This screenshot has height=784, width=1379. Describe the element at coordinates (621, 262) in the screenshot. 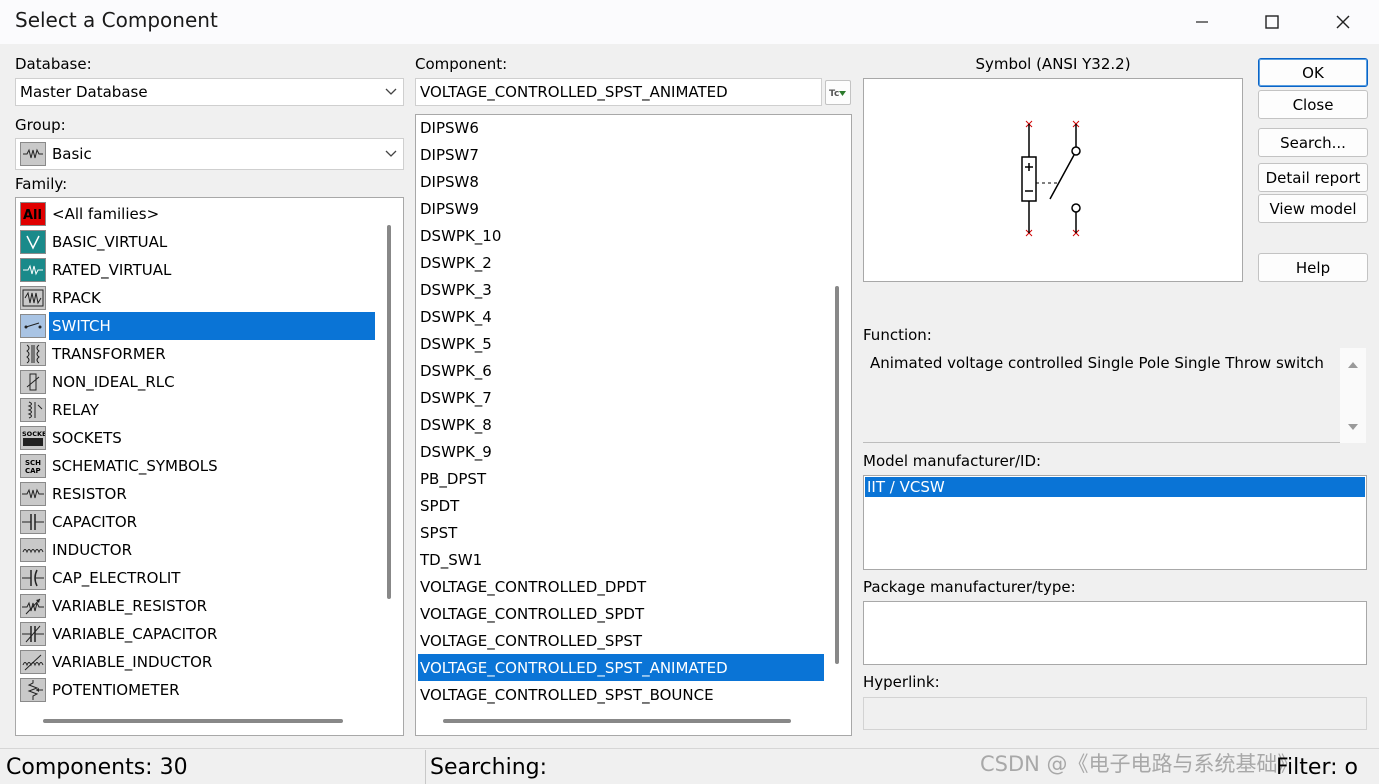

I see `component-item: DSWPK_2` at that location.